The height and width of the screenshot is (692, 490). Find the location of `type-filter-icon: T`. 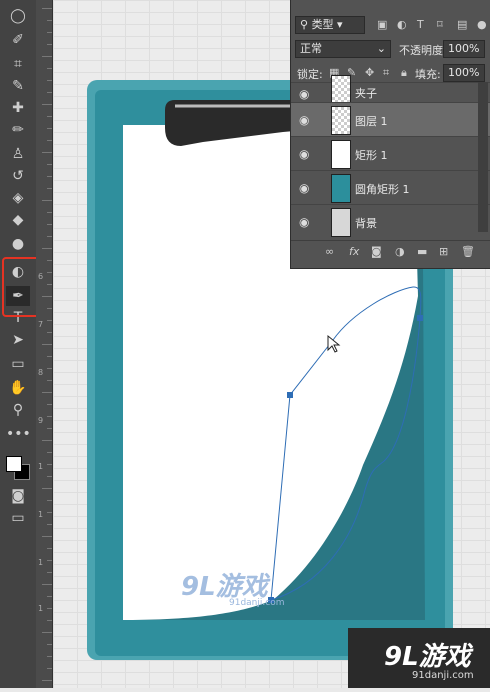

type-filter-icon: T is located at coordinates (420, 24).